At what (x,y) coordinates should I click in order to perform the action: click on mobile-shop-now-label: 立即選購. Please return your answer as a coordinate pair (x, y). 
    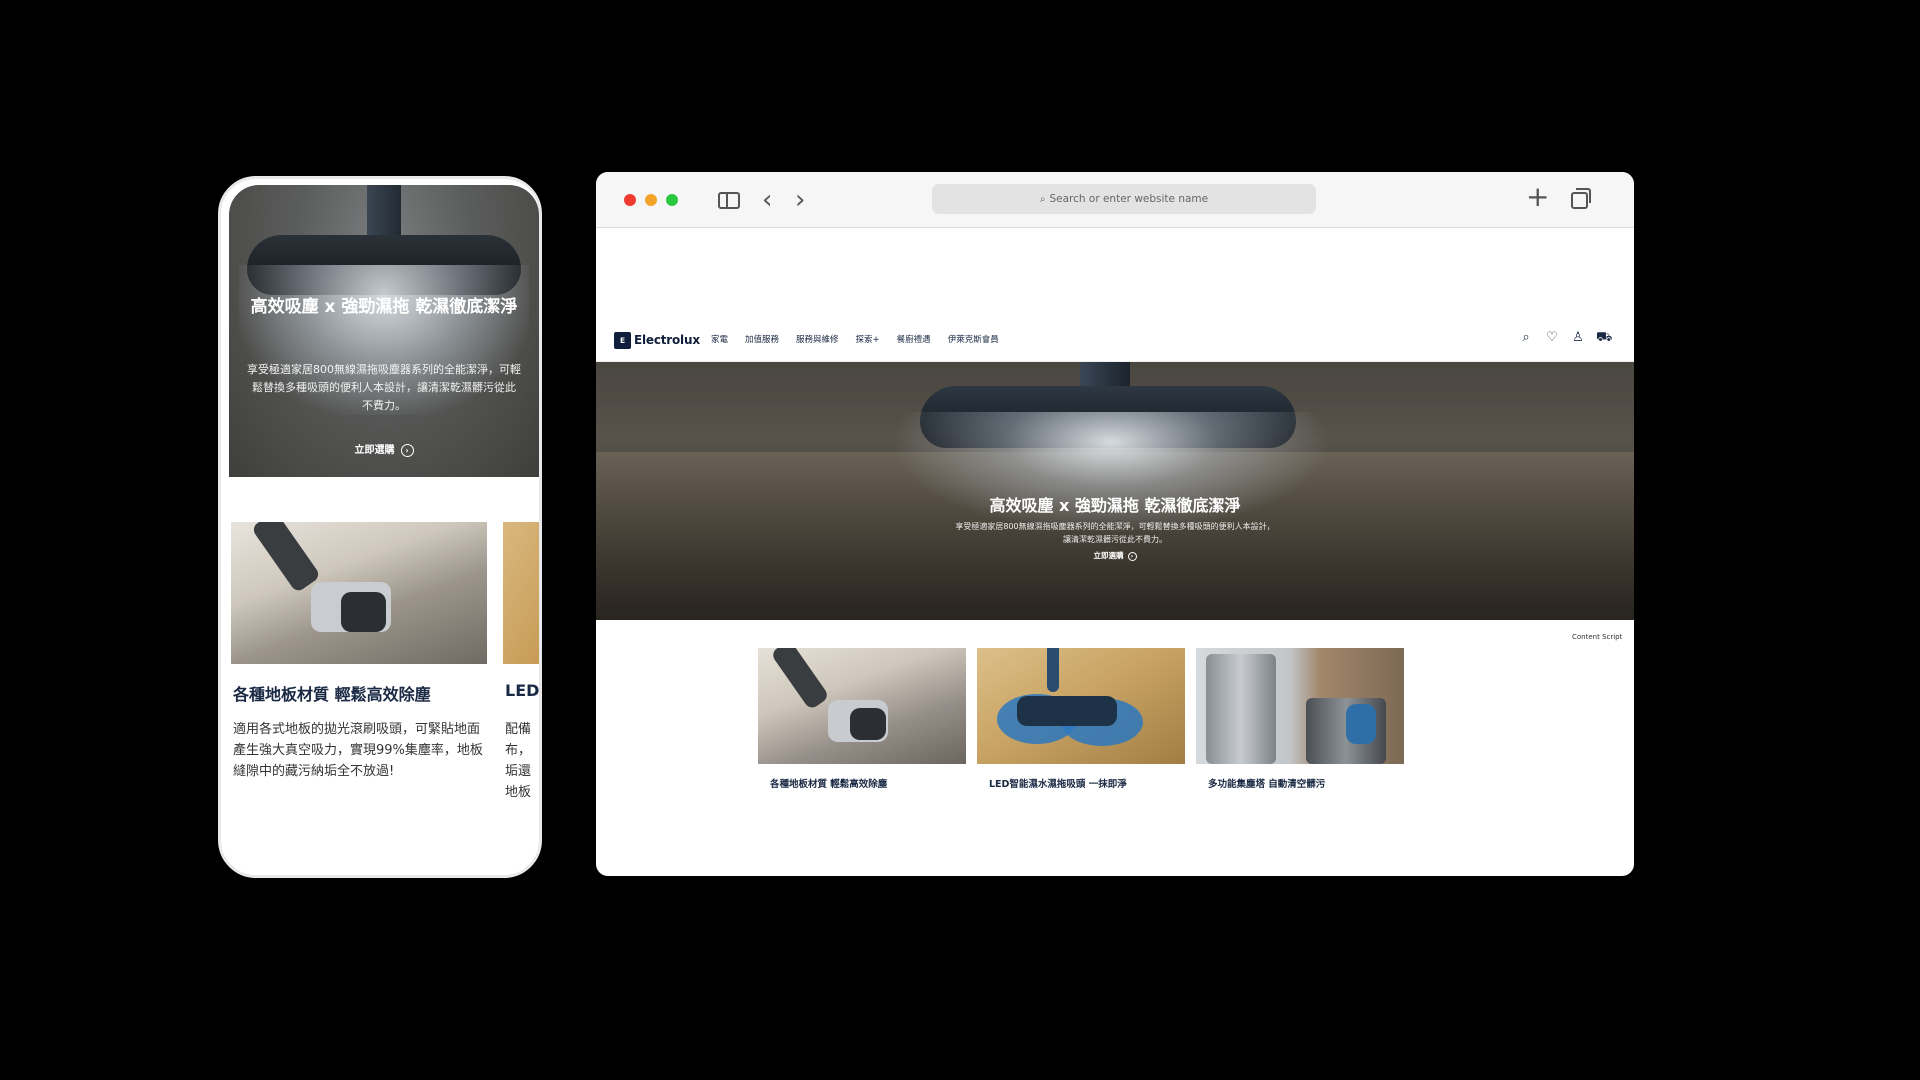
    Looking at the image, I should click on (374, 450).